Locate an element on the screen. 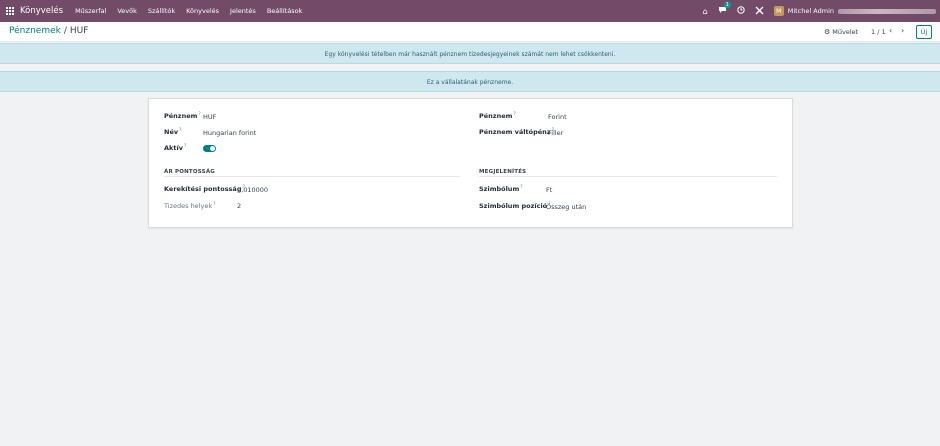 Image resolution: width=940 pixels, height=446 pixels. breadcrumb: Pénznemek / HUF is located at coordinates (48, 31).